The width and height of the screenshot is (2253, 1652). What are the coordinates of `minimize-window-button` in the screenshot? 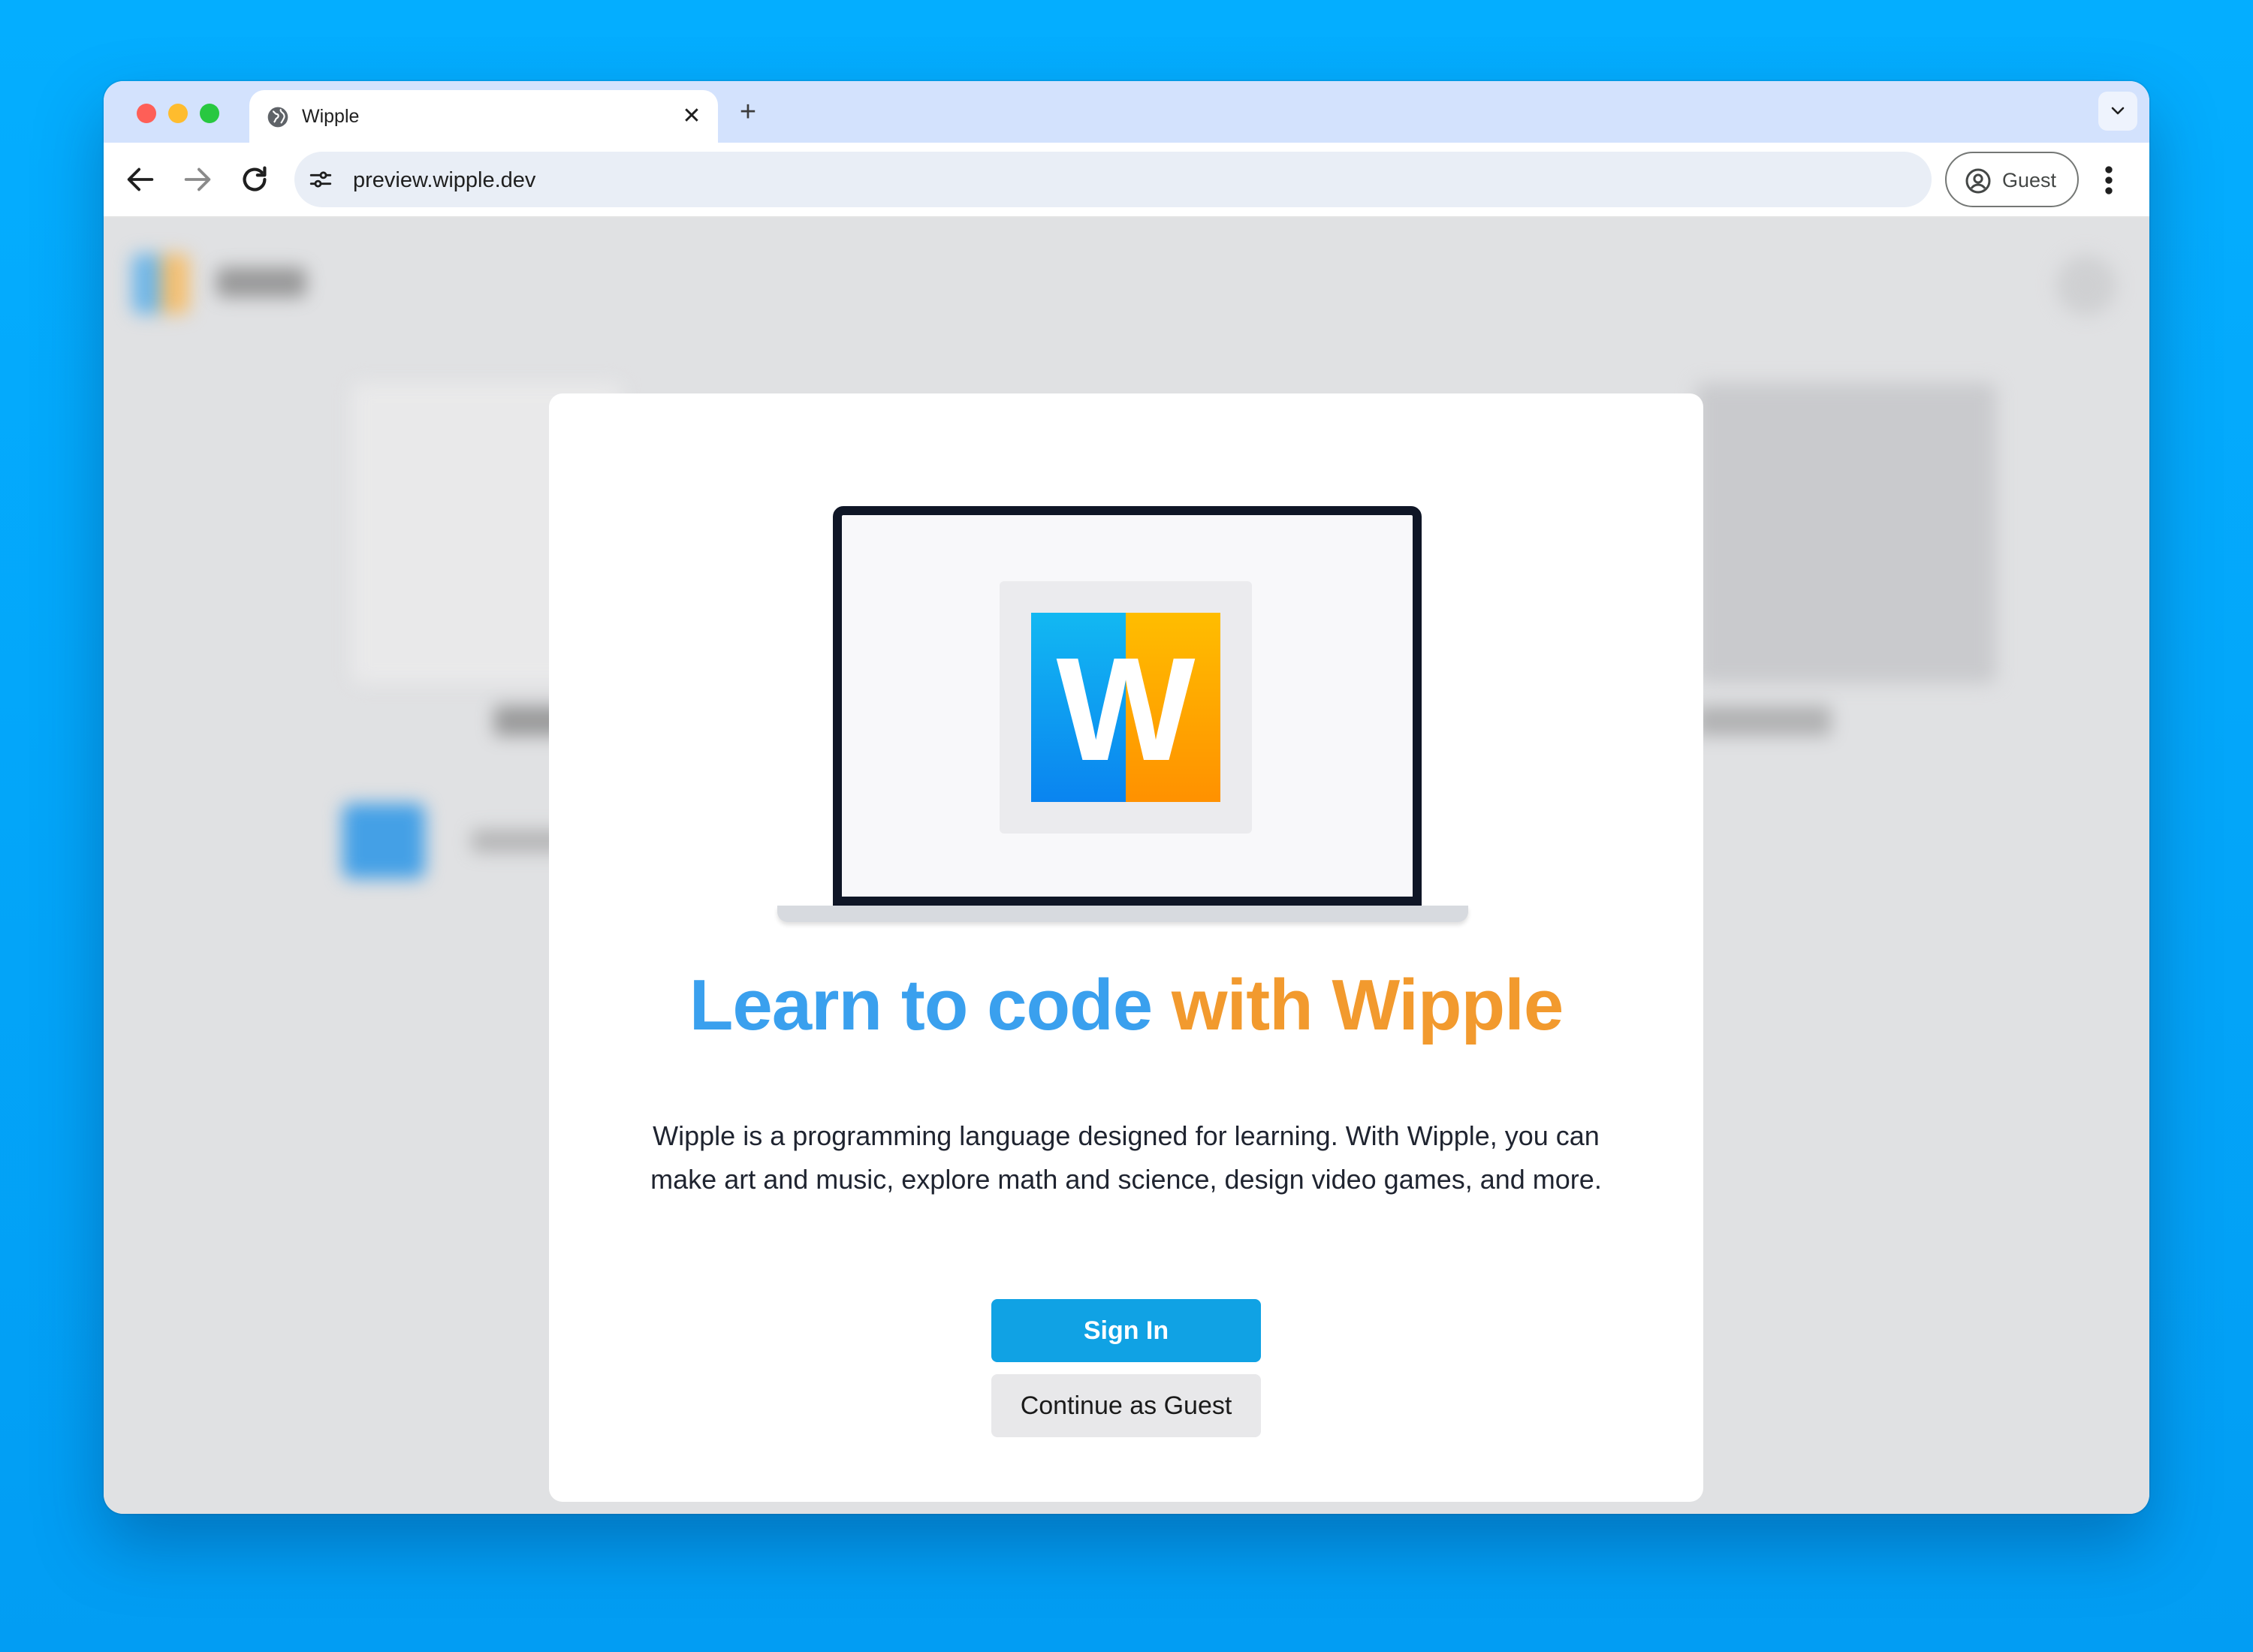 It's located at (178, 113).